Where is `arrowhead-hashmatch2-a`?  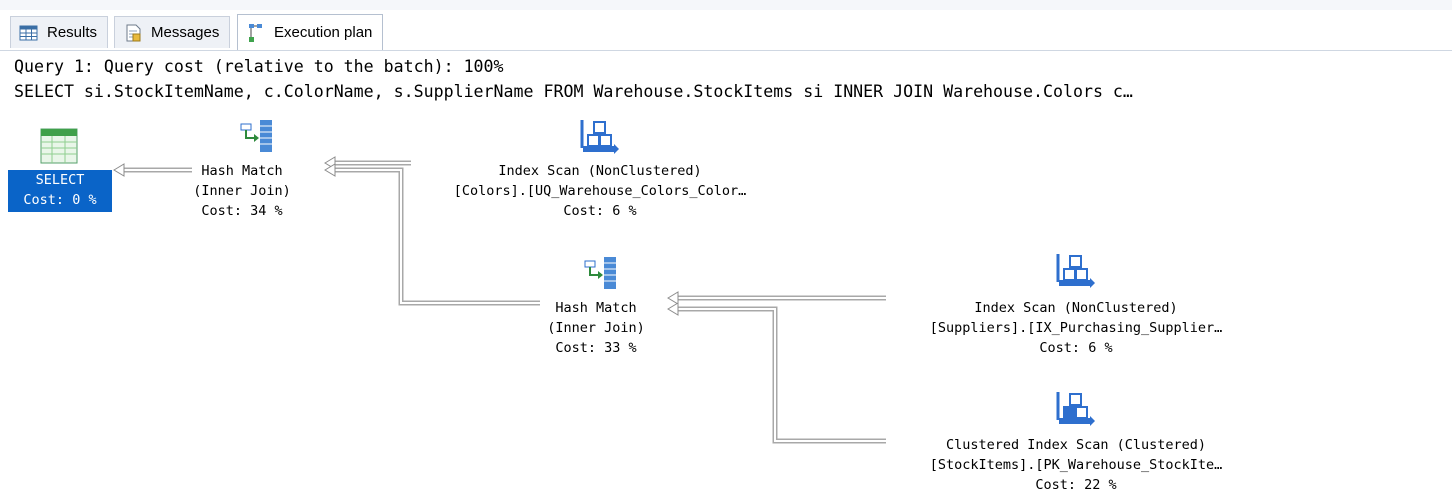
arrowhead-hashmatch2-a is located at coordinates (673, 298).